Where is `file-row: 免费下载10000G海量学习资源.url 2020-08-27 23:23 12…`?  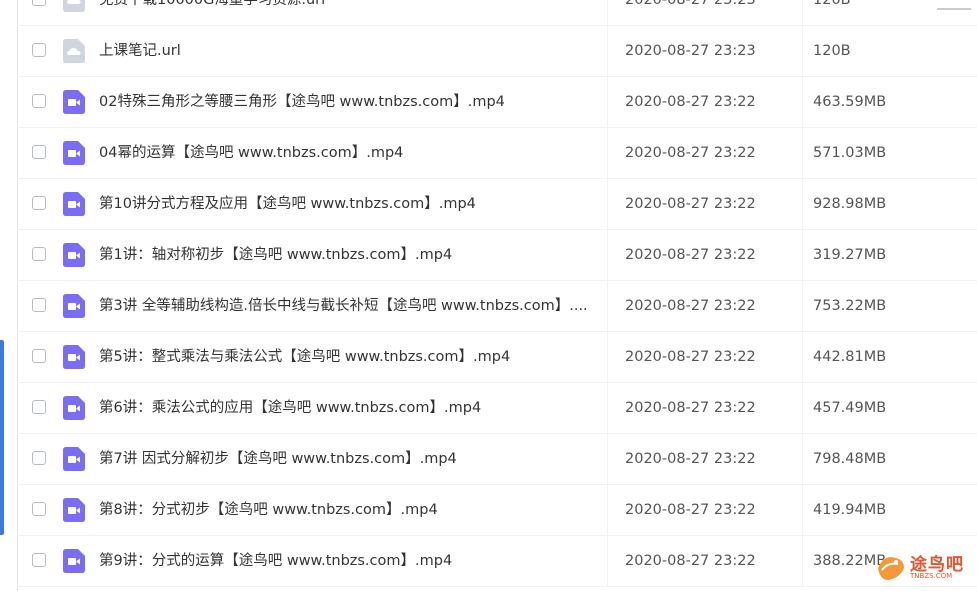
file-row: 免费下载10000G海量学习资源.url 2020-08-27 23:23 12… is located at coordinates (497, 13).